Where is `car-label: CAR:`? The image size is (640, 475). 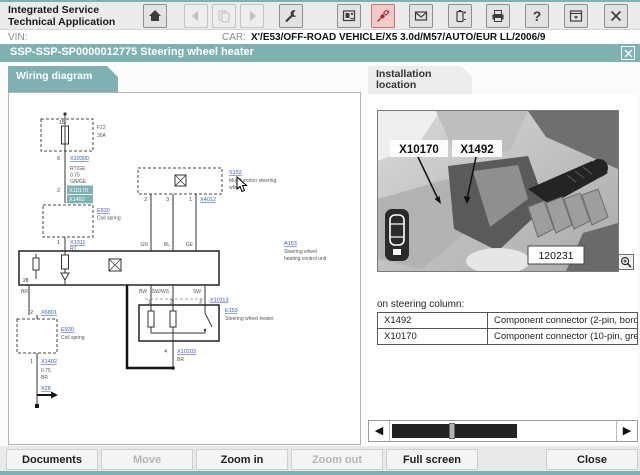 car-label: CAR: is located at coordinates (234, 37).